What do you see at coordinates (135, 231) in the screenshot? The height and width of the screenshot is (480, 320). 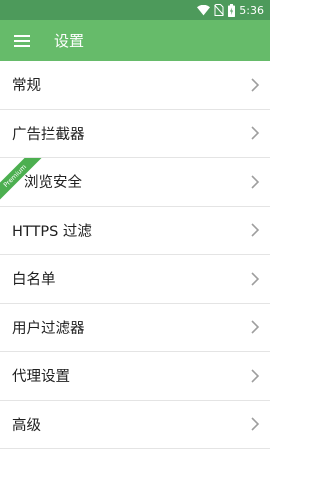 I see `settings-item-https-filtering: HTTPS 过滤` at bounding box center [135, 231].